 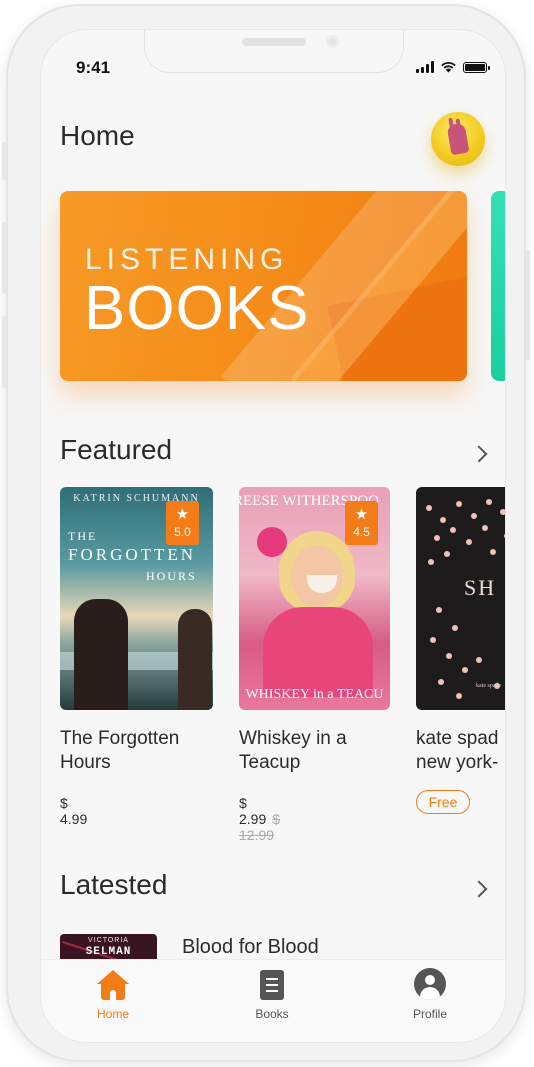 What do you see at coordinates (120, 750) in the screenshot?
I see `book-title: The Forgotten Hours` at bounding box center [120, 750].